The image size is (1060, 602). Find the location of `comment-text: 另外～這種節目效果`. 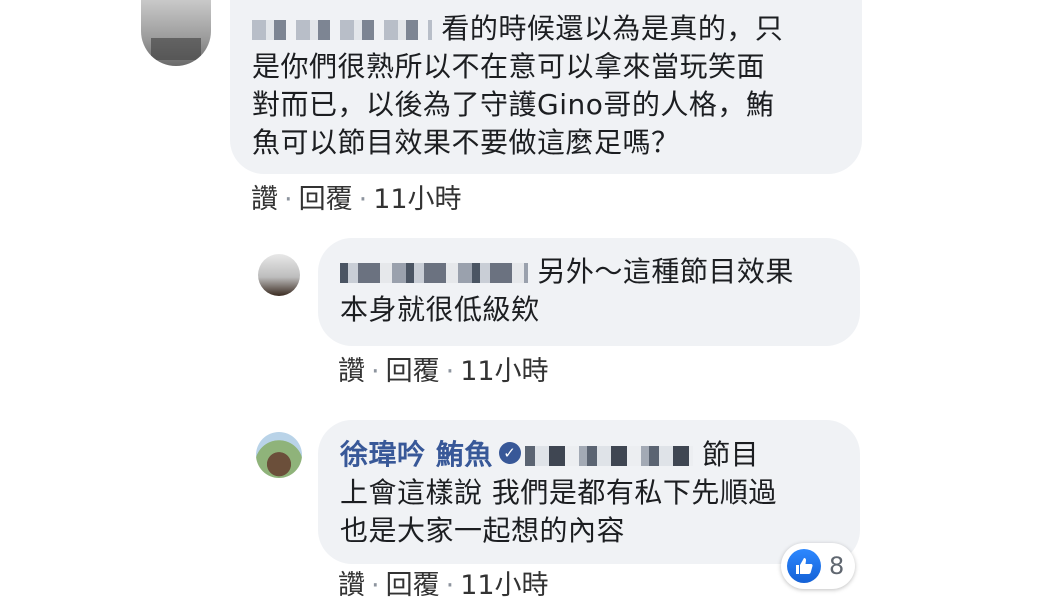

comment-text: 另外～這種節目效果 is located at coordinates (665, 271).